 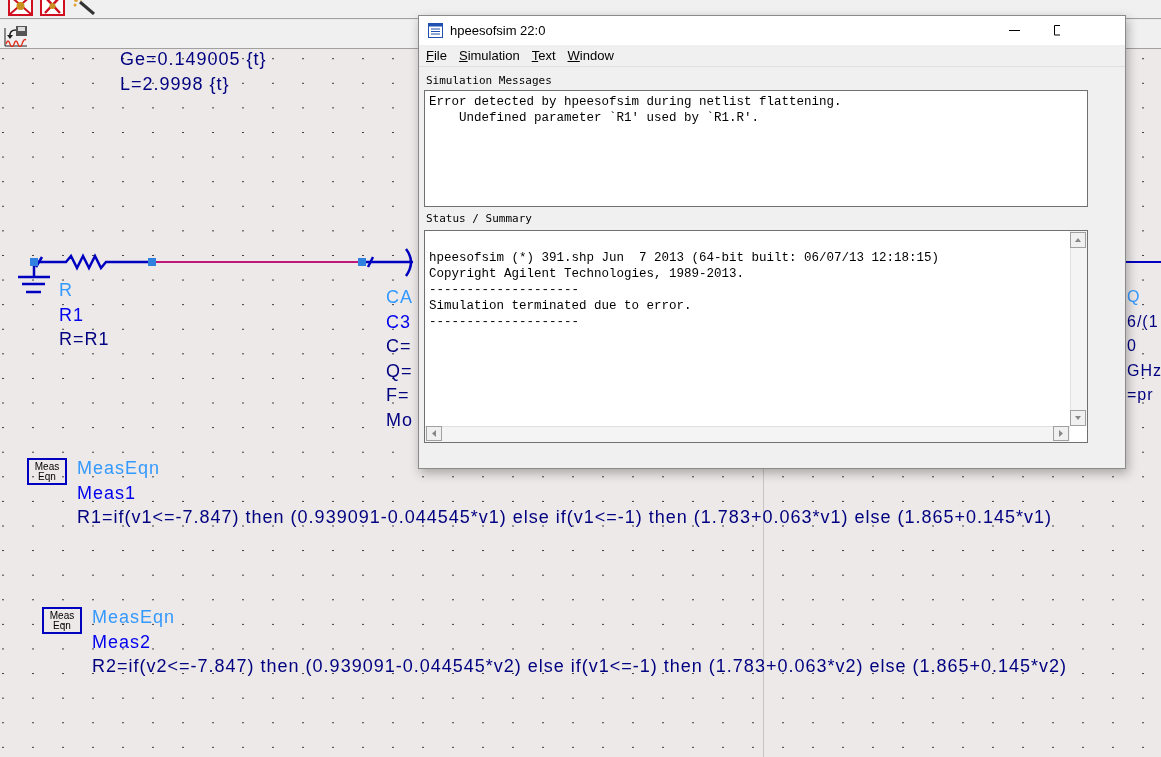 I want to click on parameter-label: =pr, so click(x=1140, y=395).